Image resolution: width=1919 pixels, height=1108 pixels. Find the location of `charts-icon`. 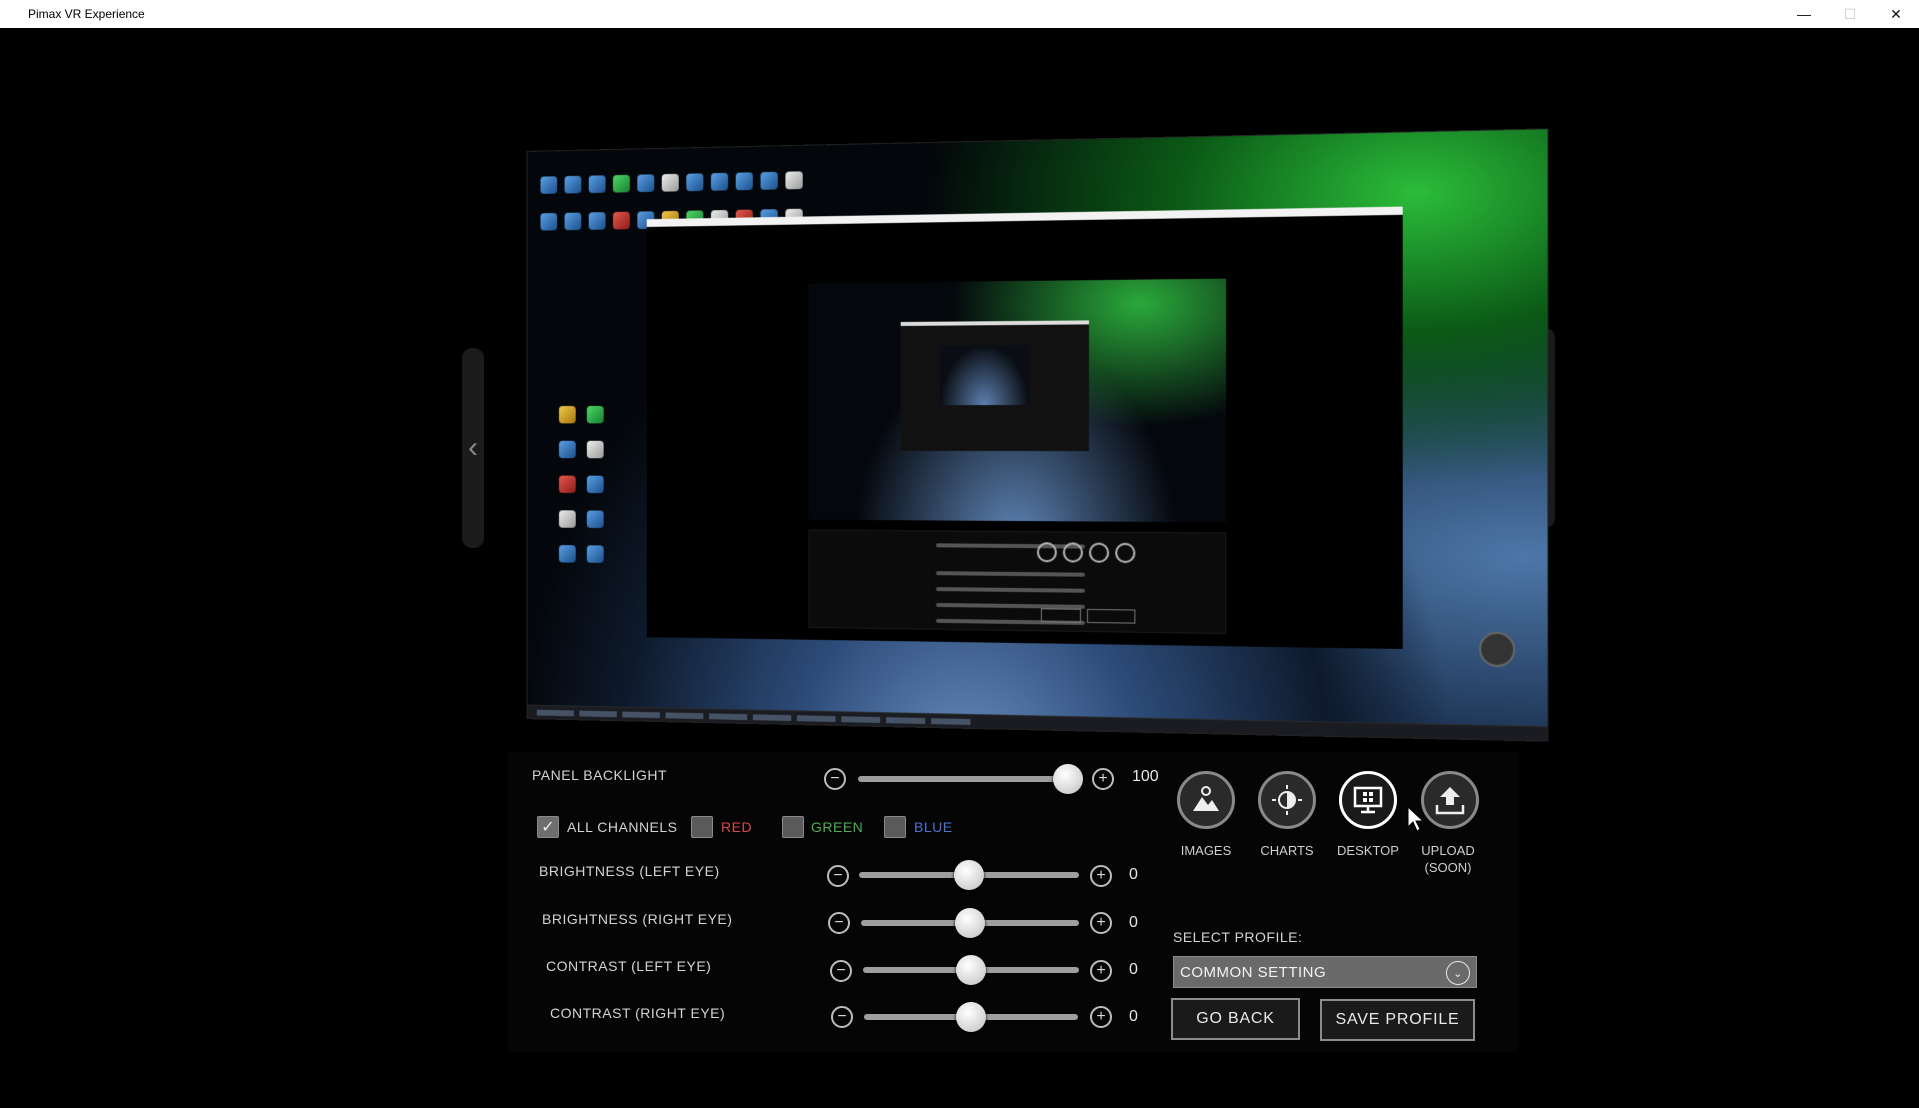

charts-icon is located at coordinates (1287, 800).